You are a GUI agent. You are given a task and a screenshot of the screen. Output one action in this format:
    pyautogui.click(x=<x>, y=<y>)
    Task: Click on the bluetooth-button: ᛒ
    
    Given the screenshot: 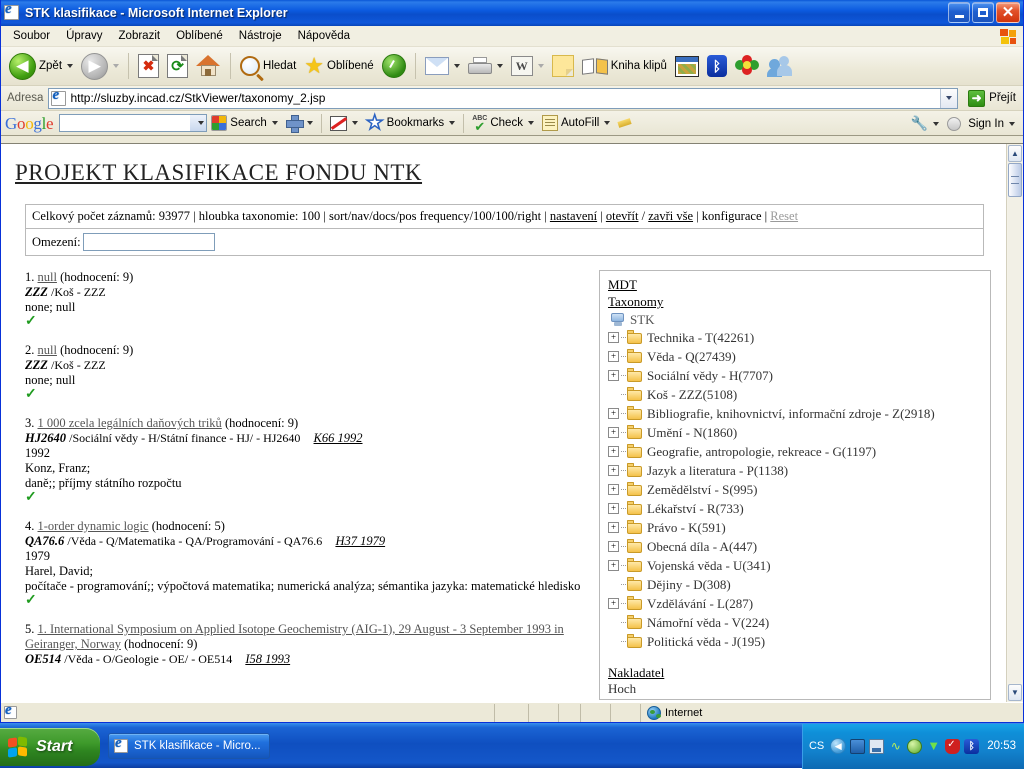 What is the action you would take?
    pyautogui.click(x=717, y=66)
    